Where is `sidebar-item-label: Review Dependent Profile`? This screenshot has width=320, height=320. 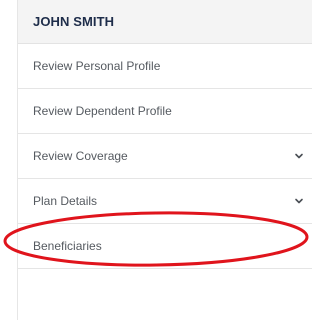
sidebar-item-label: Review Dependent Profile is located at coordinates (102, 111).